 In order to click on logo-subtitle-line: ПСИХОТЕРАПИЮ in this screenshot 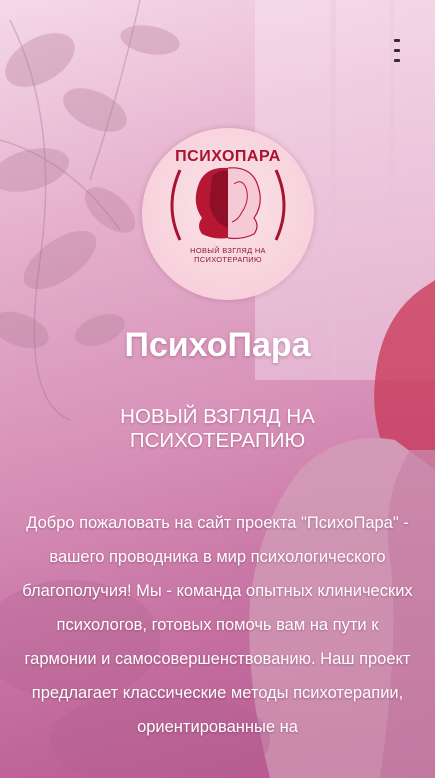, I will do `click(228, 259)`.